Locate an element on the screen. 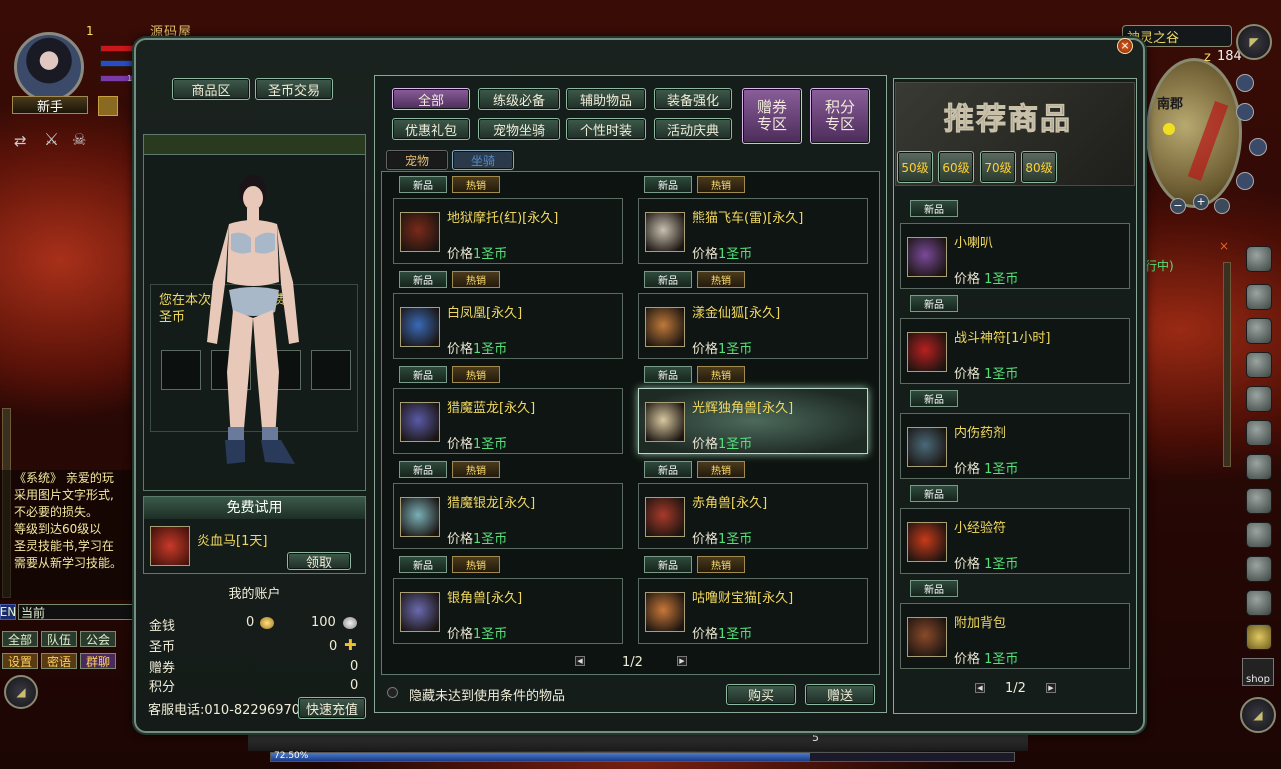  guild-shield-icon is located at coordinates (1259, 433).